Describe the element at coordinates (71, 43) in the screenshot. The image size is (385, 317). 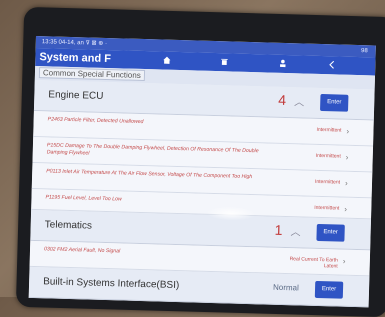
I see `status-date: 04-14, an` at that location.